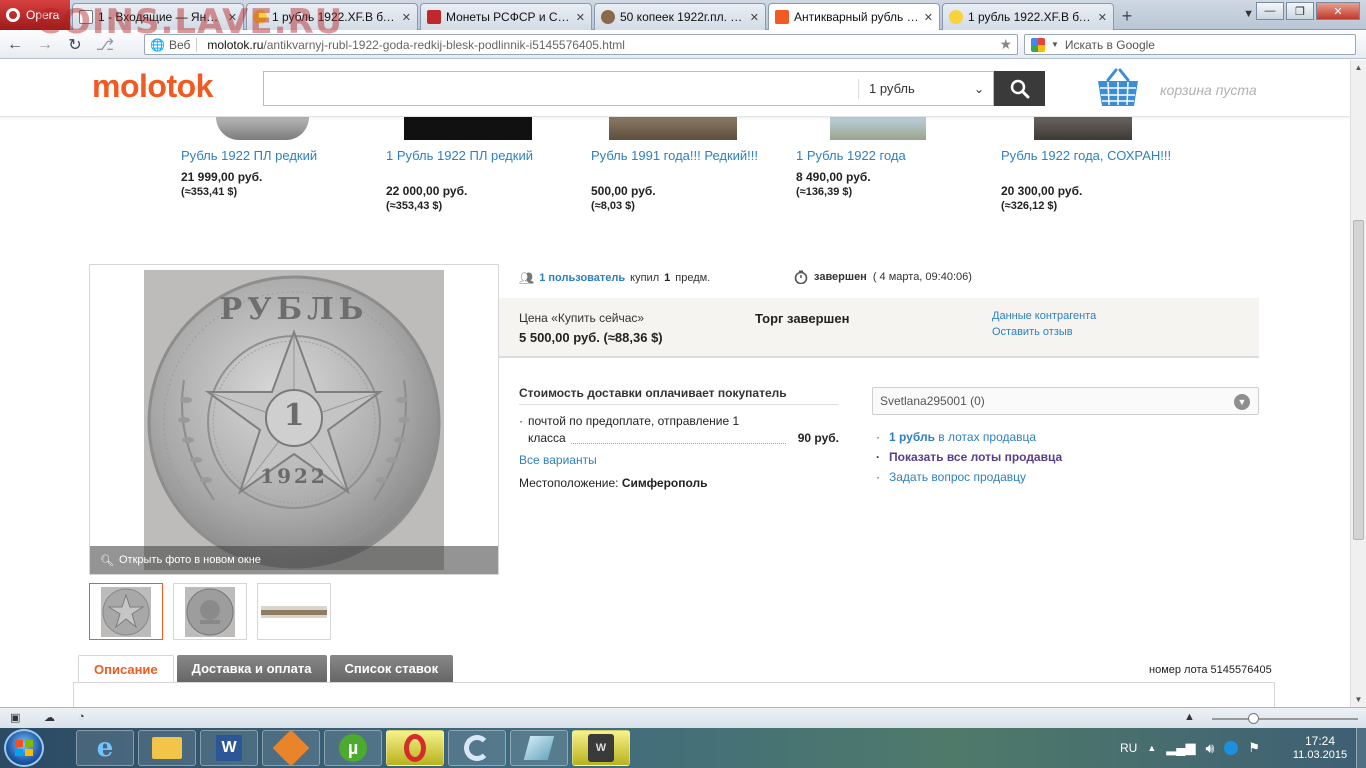  Describe the element at coordinates (353, 748) in the screenshot. I see `taskbar-utorrent: µ` at that location.